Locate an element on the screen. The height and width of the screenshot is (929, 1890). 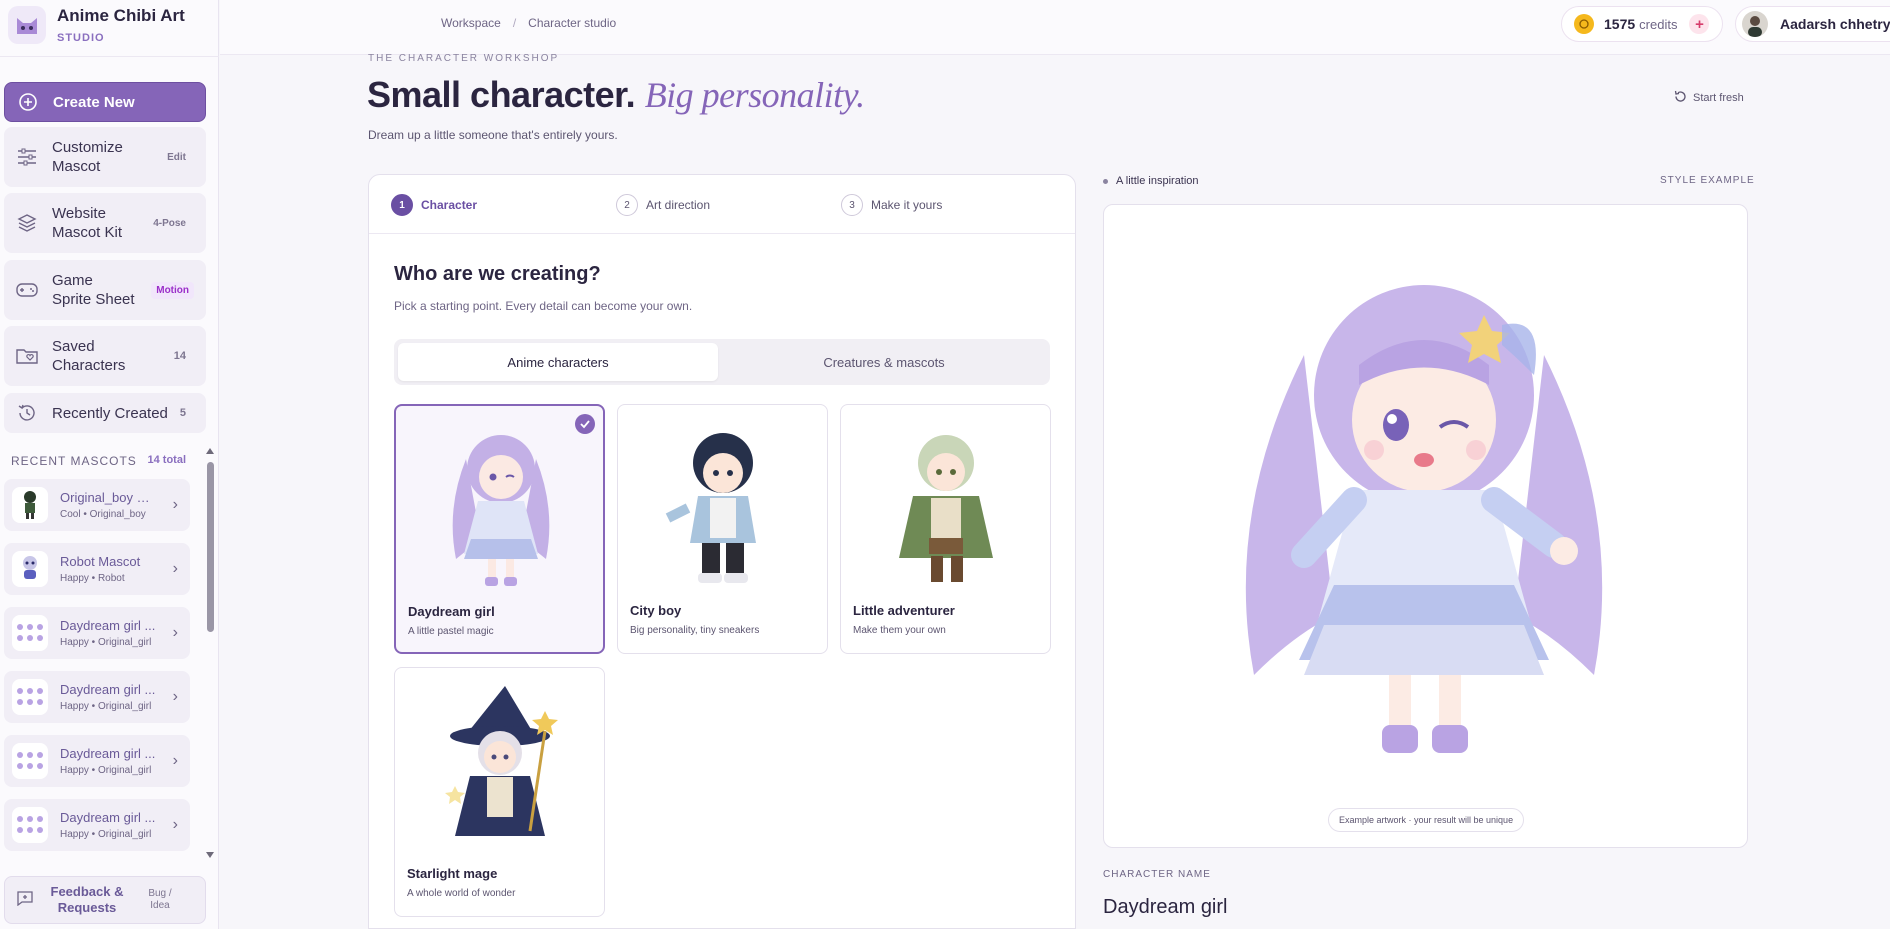
sliders-icon is located at coordinates (27, 157).